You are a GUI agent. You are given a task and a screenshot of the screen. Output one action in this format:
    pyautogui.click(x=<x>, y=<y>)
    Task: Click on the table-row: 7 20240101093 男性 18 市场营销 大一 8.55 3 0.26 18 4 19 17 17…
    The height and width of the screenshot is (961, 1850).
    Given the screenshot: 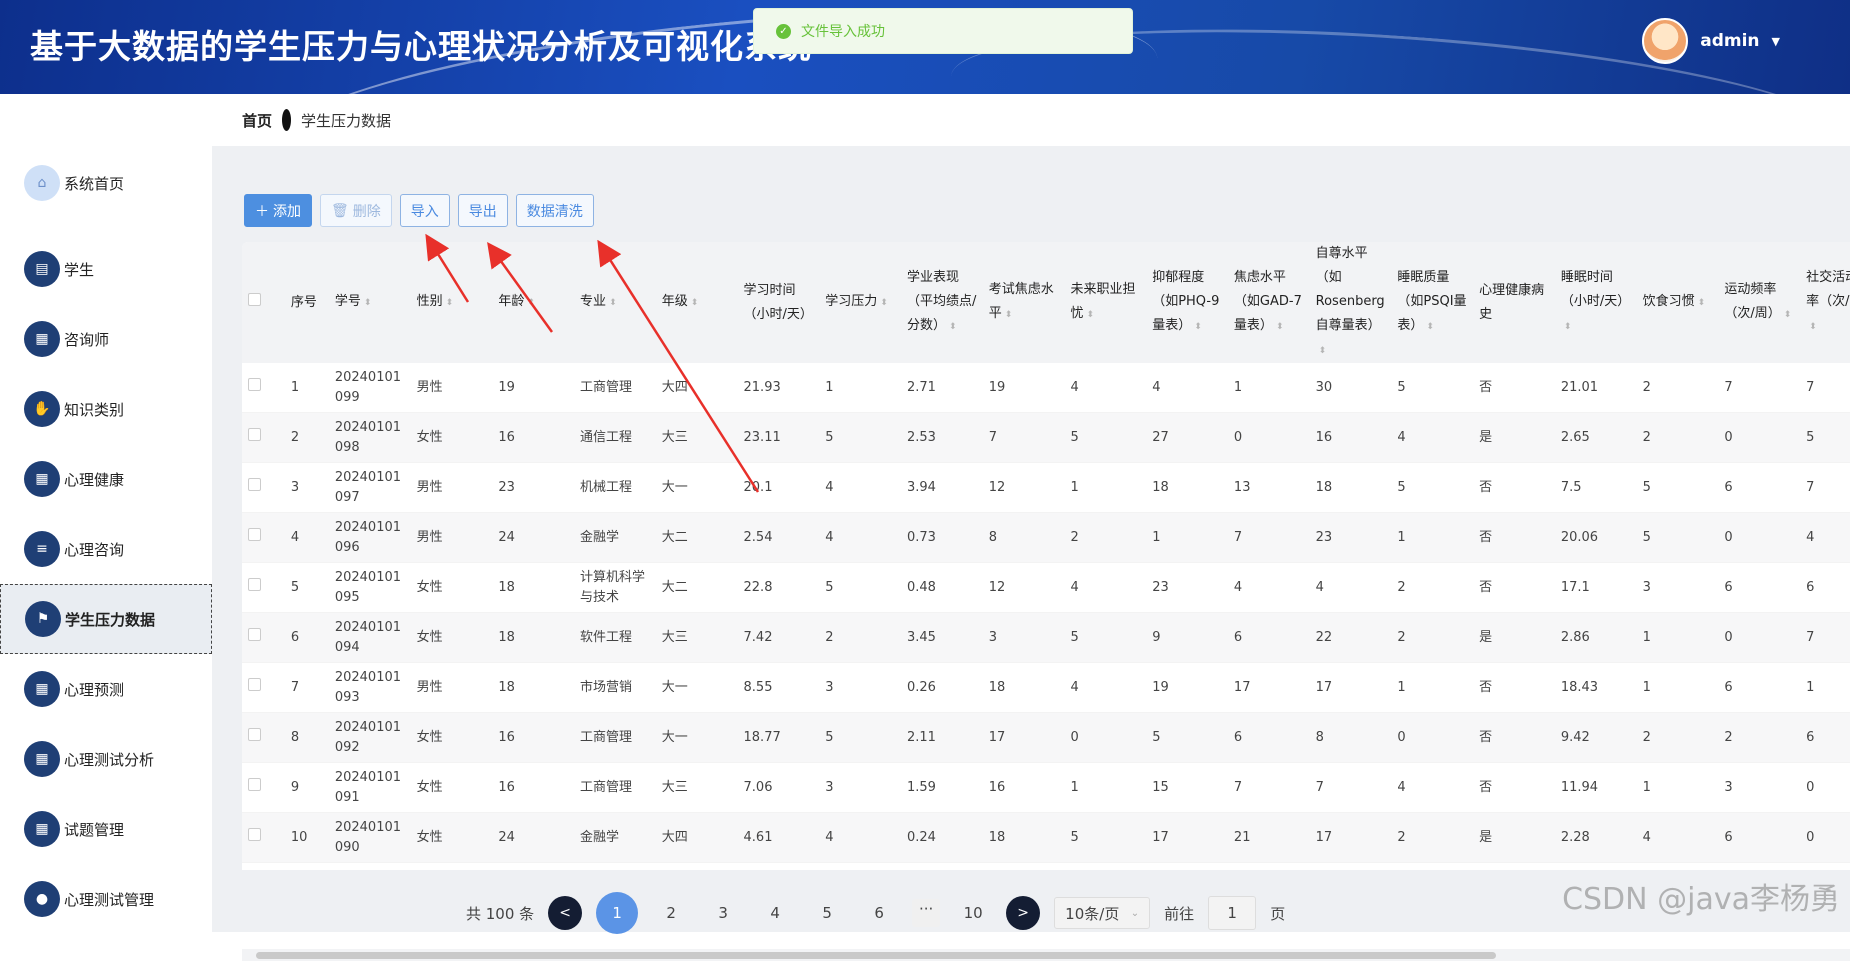 What is the action you would take?
    pyautogui.click(x=1046, y=687)
    